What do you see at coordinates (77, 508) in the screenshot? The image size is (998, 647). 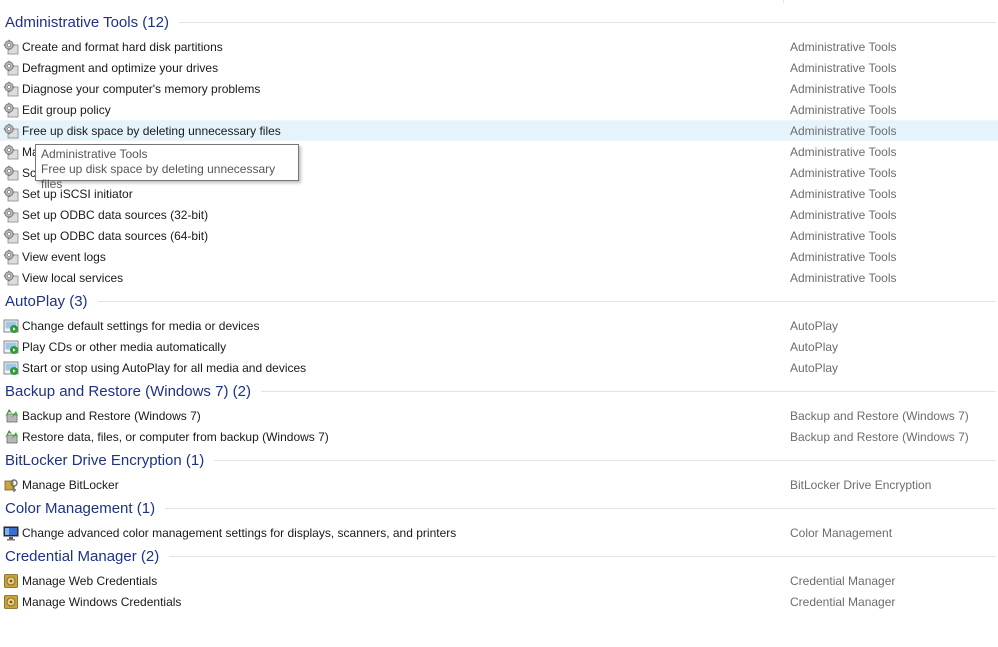 I see `group-title: Color Management (1)` at bounding box center [77, 508].